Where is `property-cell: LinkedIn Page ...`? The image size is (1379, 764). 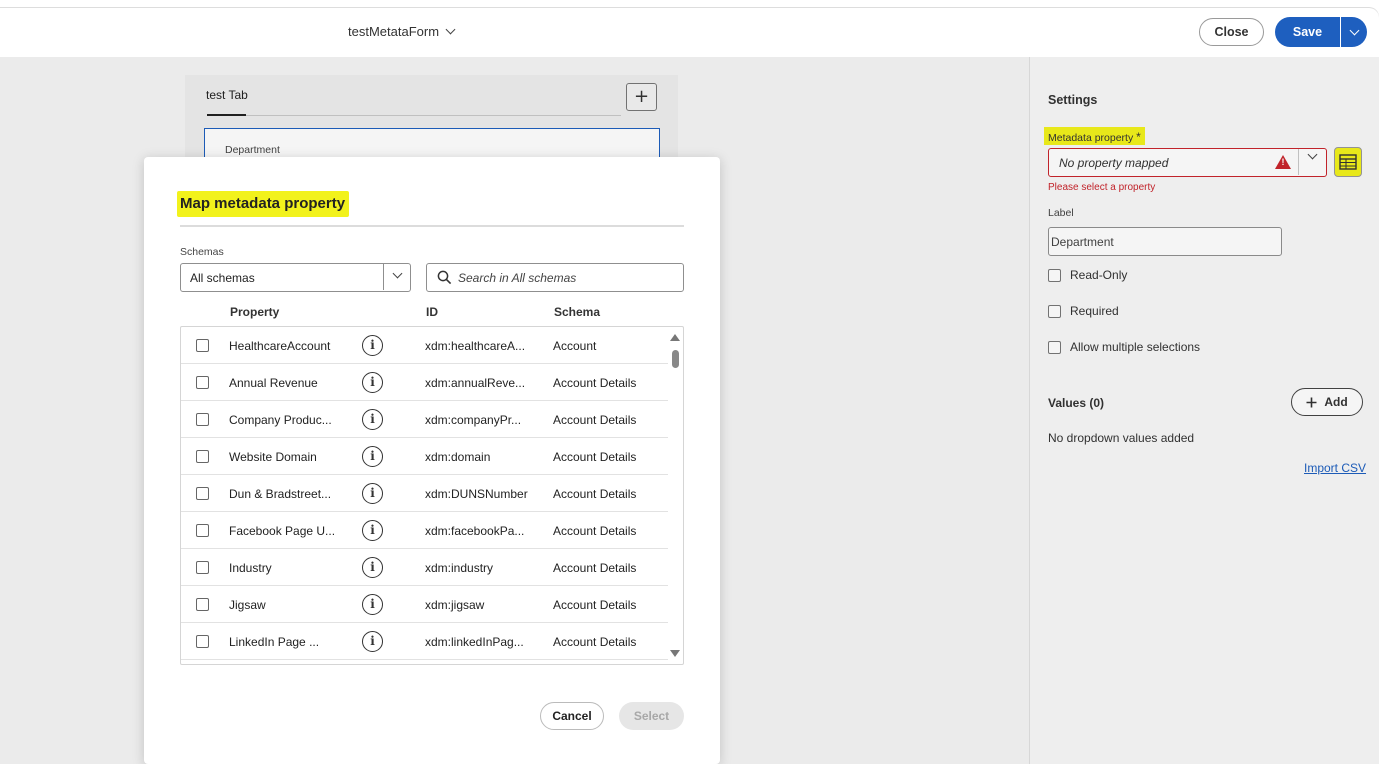
property-cell: LinkedIn Page ... is located at coordinates (274, 642).